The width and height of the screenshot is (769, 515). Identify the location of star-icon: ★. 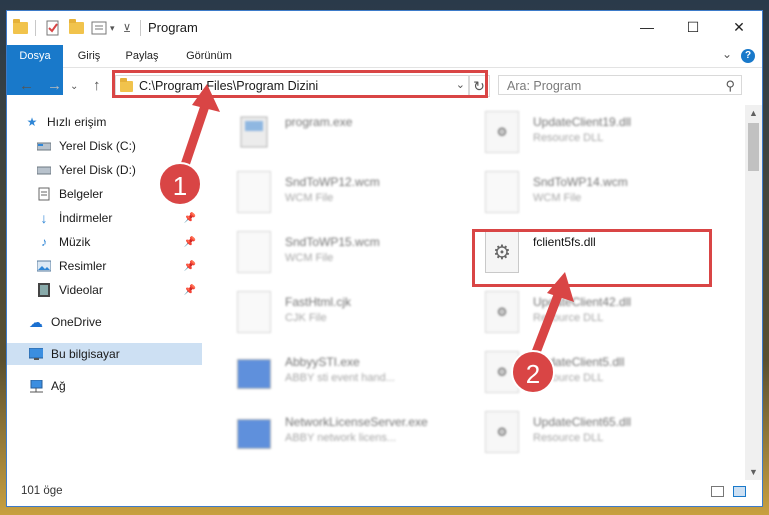
(32, 122).